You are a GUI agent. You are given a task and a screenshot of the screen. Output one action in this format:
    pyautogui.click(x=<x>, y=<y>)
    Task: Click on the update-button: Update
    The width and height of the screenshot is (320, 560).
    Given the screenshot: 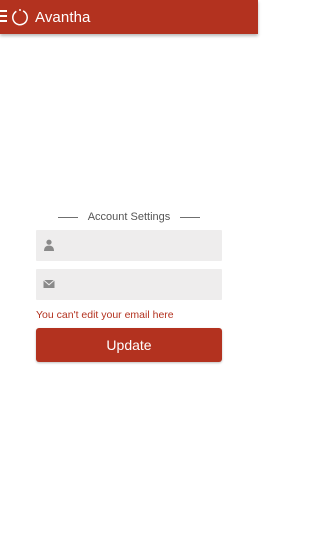 What is the action you would take?
    pyautogui.click(x=129, y=345)
    